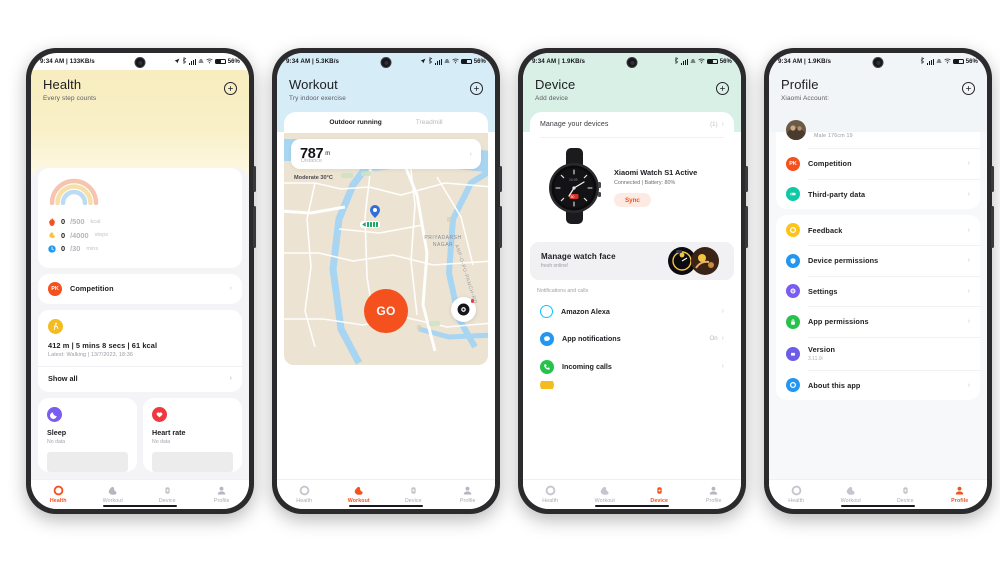 This screenshot has height=562, width=1000. Describe the element at coordinates (815, 358) in the screenshot. I see `version-number: 3.11.0i` at that location.